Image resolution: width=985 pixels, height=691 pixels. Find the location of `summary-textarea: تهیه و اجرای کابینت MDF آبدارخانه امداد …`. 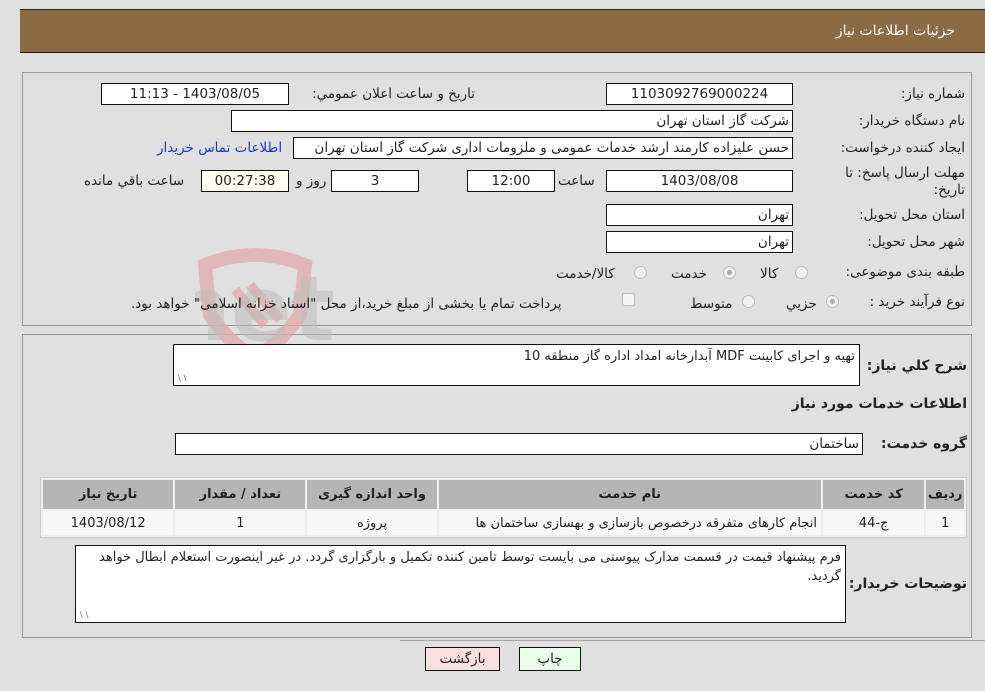

summary-textarea: تهیه و اجرای کابینت MDF آبدارخانه امداد … is located at coordinates (516, 365).